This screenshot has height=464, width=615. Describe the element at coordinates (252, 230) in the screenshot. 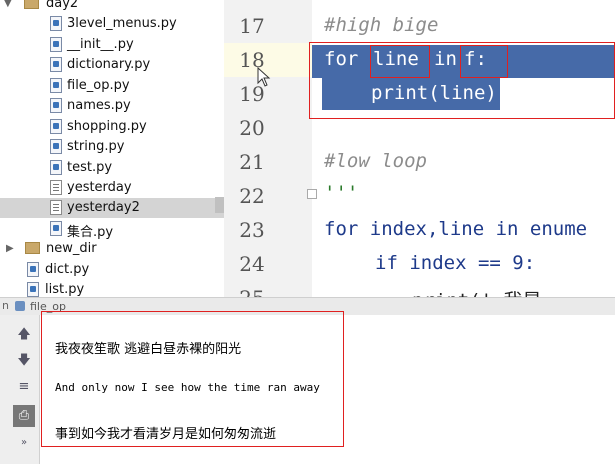

I see `line-number: 23` at that location.